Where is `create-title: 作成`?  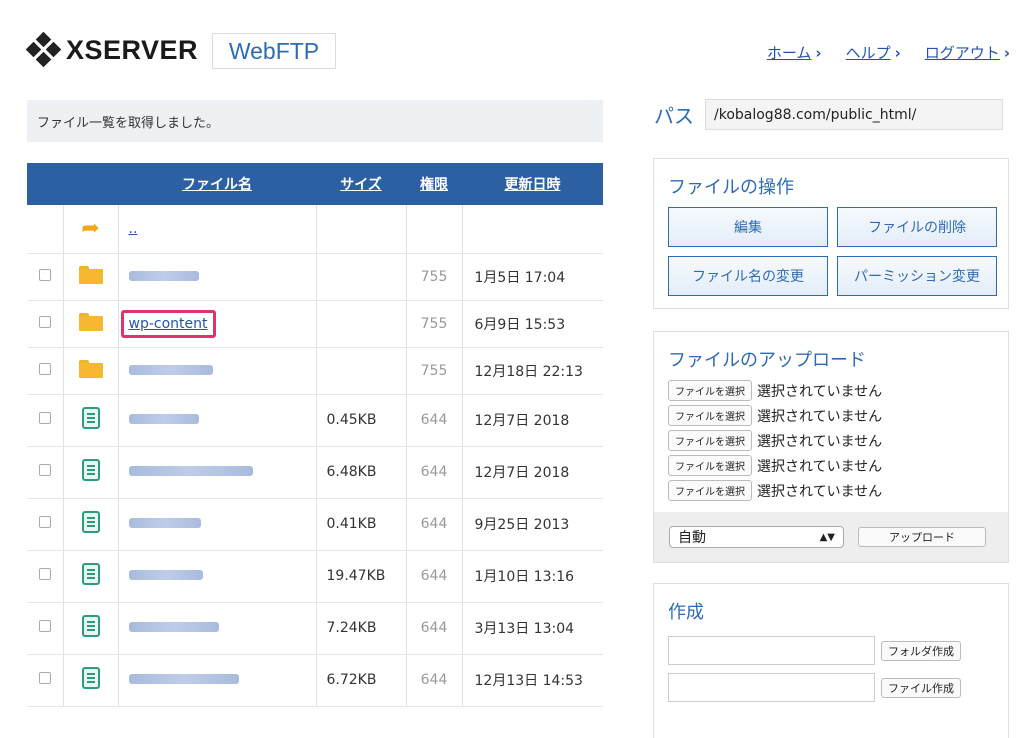
create-title: 作成 is located at coordinates (686, 612).